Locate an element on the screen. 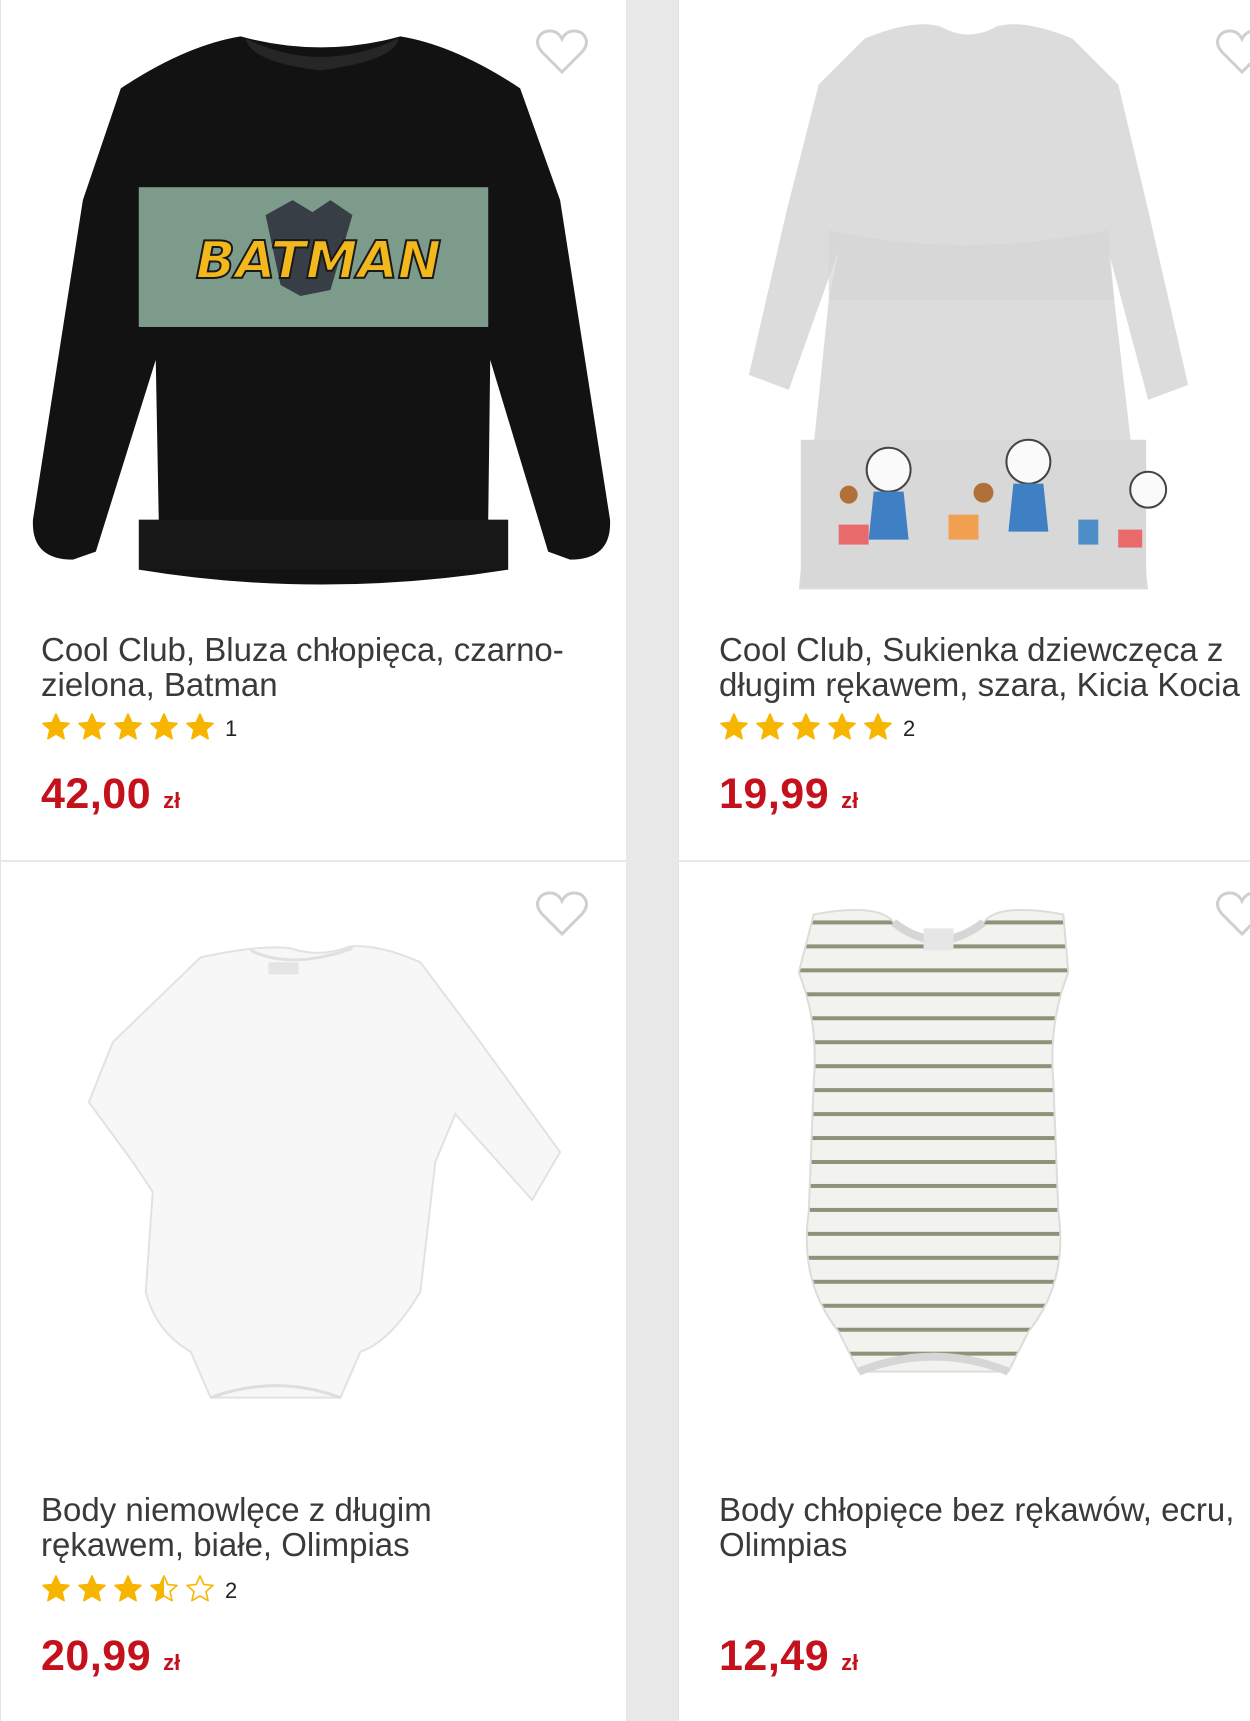 The width and height of the screenshot is (1250, 1721). rating: 1 is located at coordinates (139, 729).